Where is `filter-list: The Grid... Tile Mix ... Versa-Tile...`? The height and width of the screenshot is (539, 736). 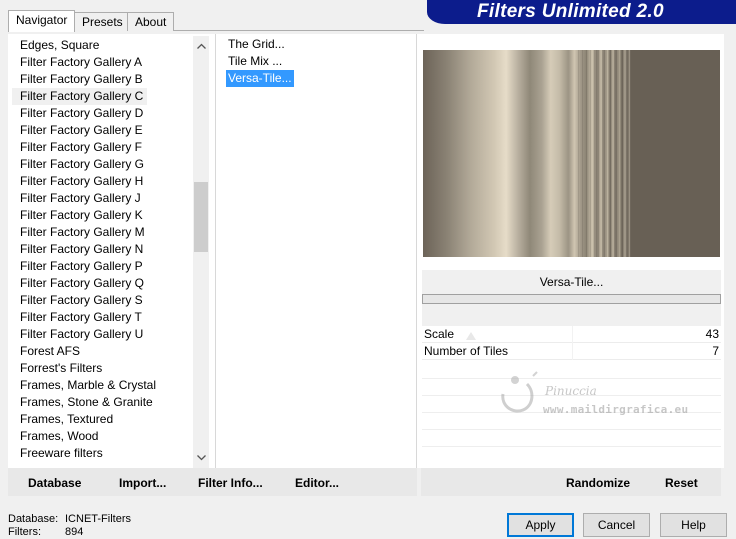 filter-list: The Grid... Tile Mix ... Versa-Tile... is located at coordinates (317, 76).